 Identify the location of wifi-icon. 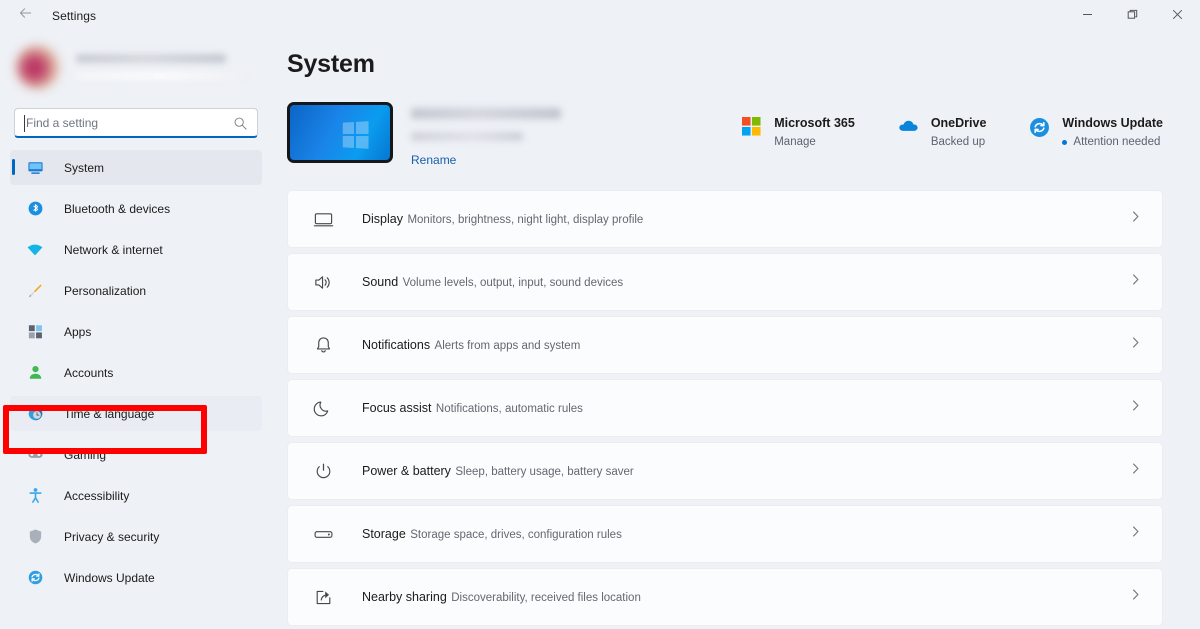
(35, 250).